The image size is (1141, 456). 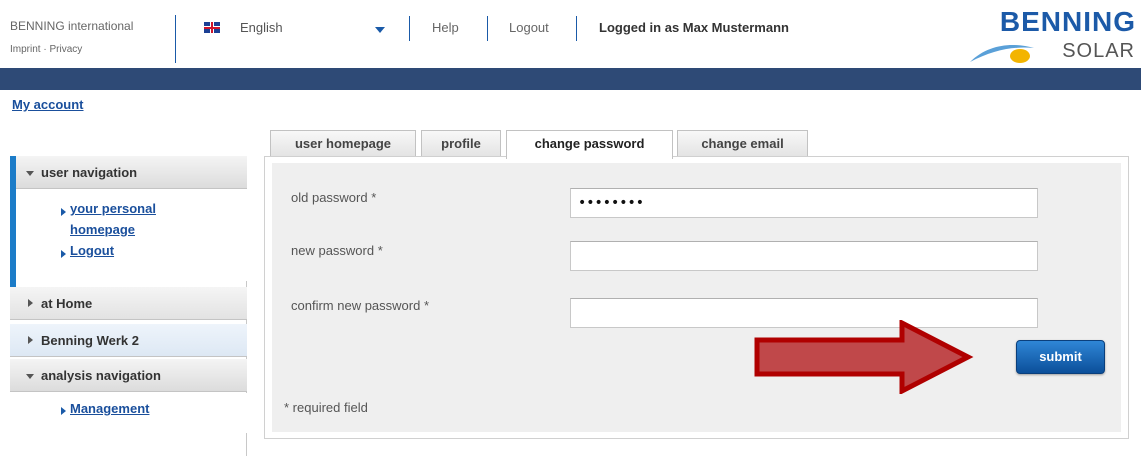 I want to click on submit-button: submit, so click(x=1060, y=357).